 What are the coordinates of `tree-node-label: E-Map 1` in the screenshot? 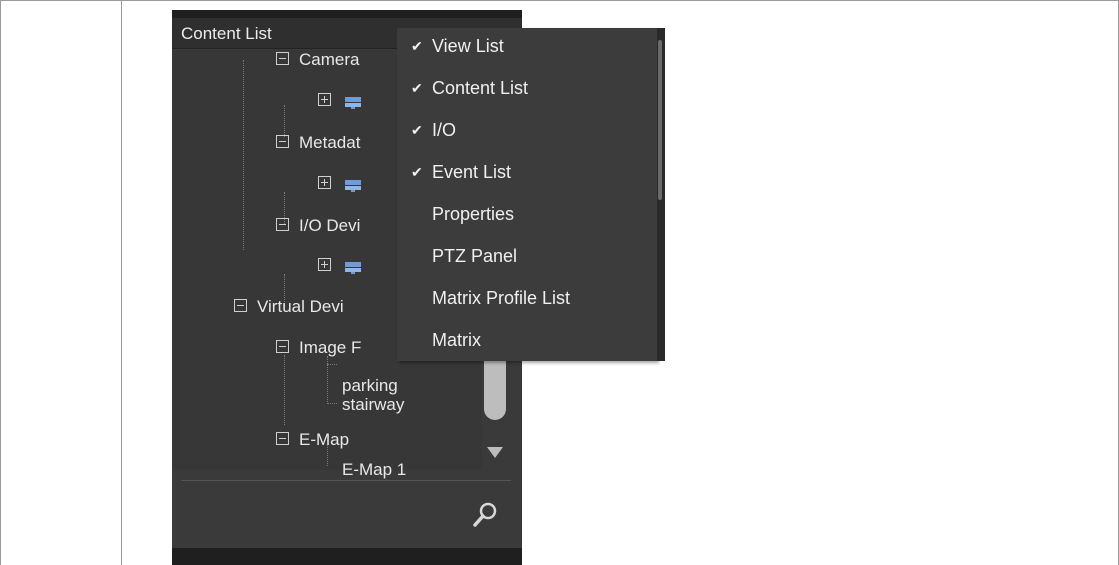 It's located at (374, 469).